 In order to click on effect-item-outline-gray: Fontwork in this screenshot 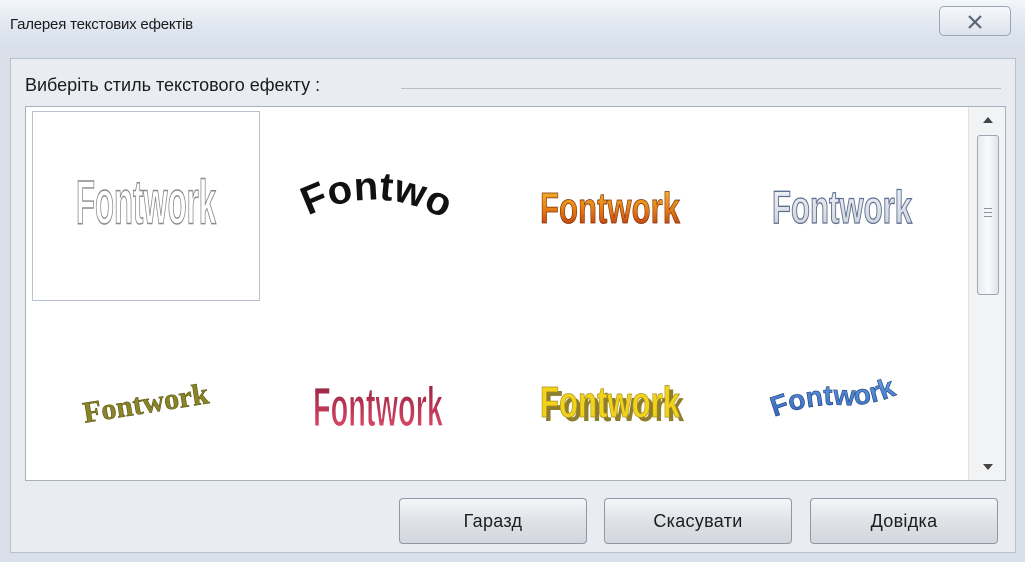, I will do `click(146, 206)`.